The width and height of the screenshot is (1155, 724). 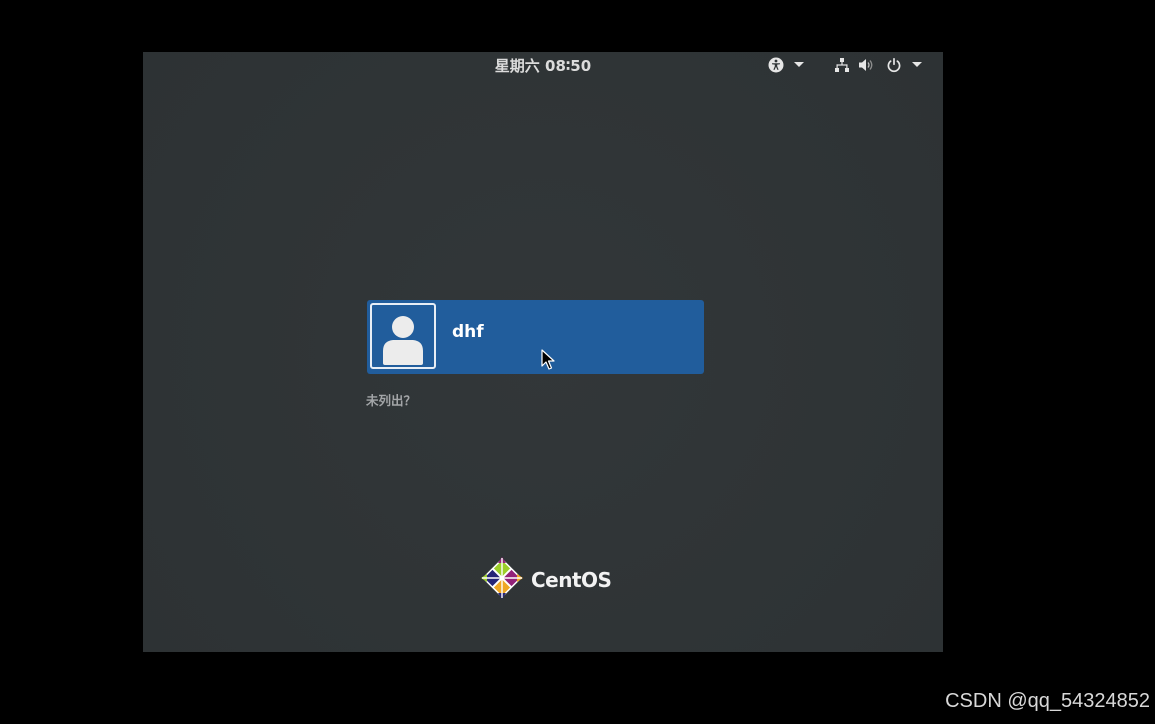 I want to click on top-bar: 星期六 08∶50, so click(x=543, y=65).